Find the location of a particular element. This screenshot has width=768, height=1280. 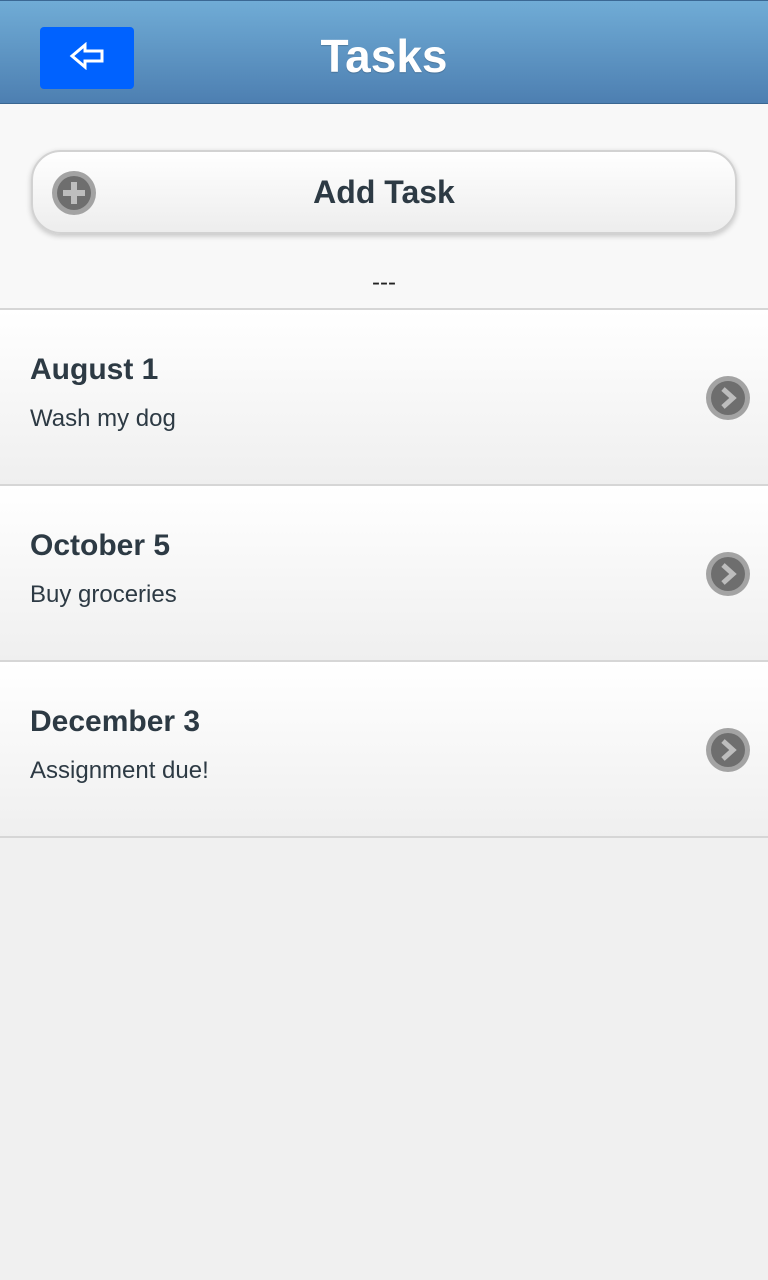

task-description: Buy groceries is located at coordinates (103, 594).